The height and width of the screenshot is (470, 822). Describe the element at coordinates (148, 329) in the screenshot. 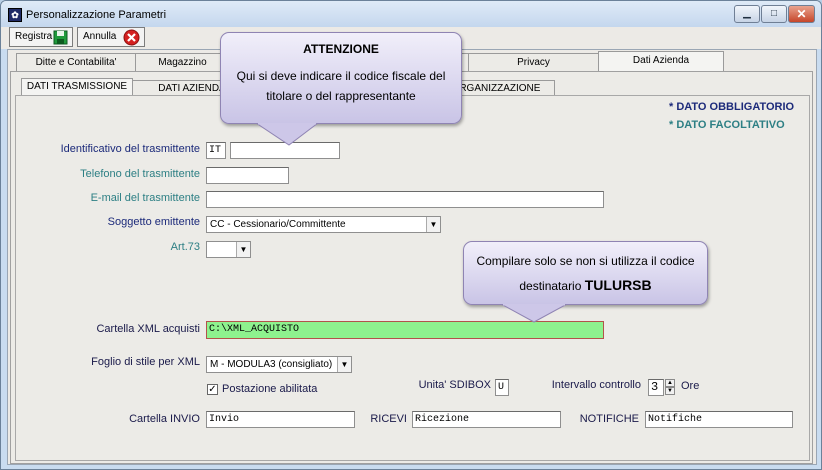

I see `xml-folder-label: Cartella XML acquisti` at that location.